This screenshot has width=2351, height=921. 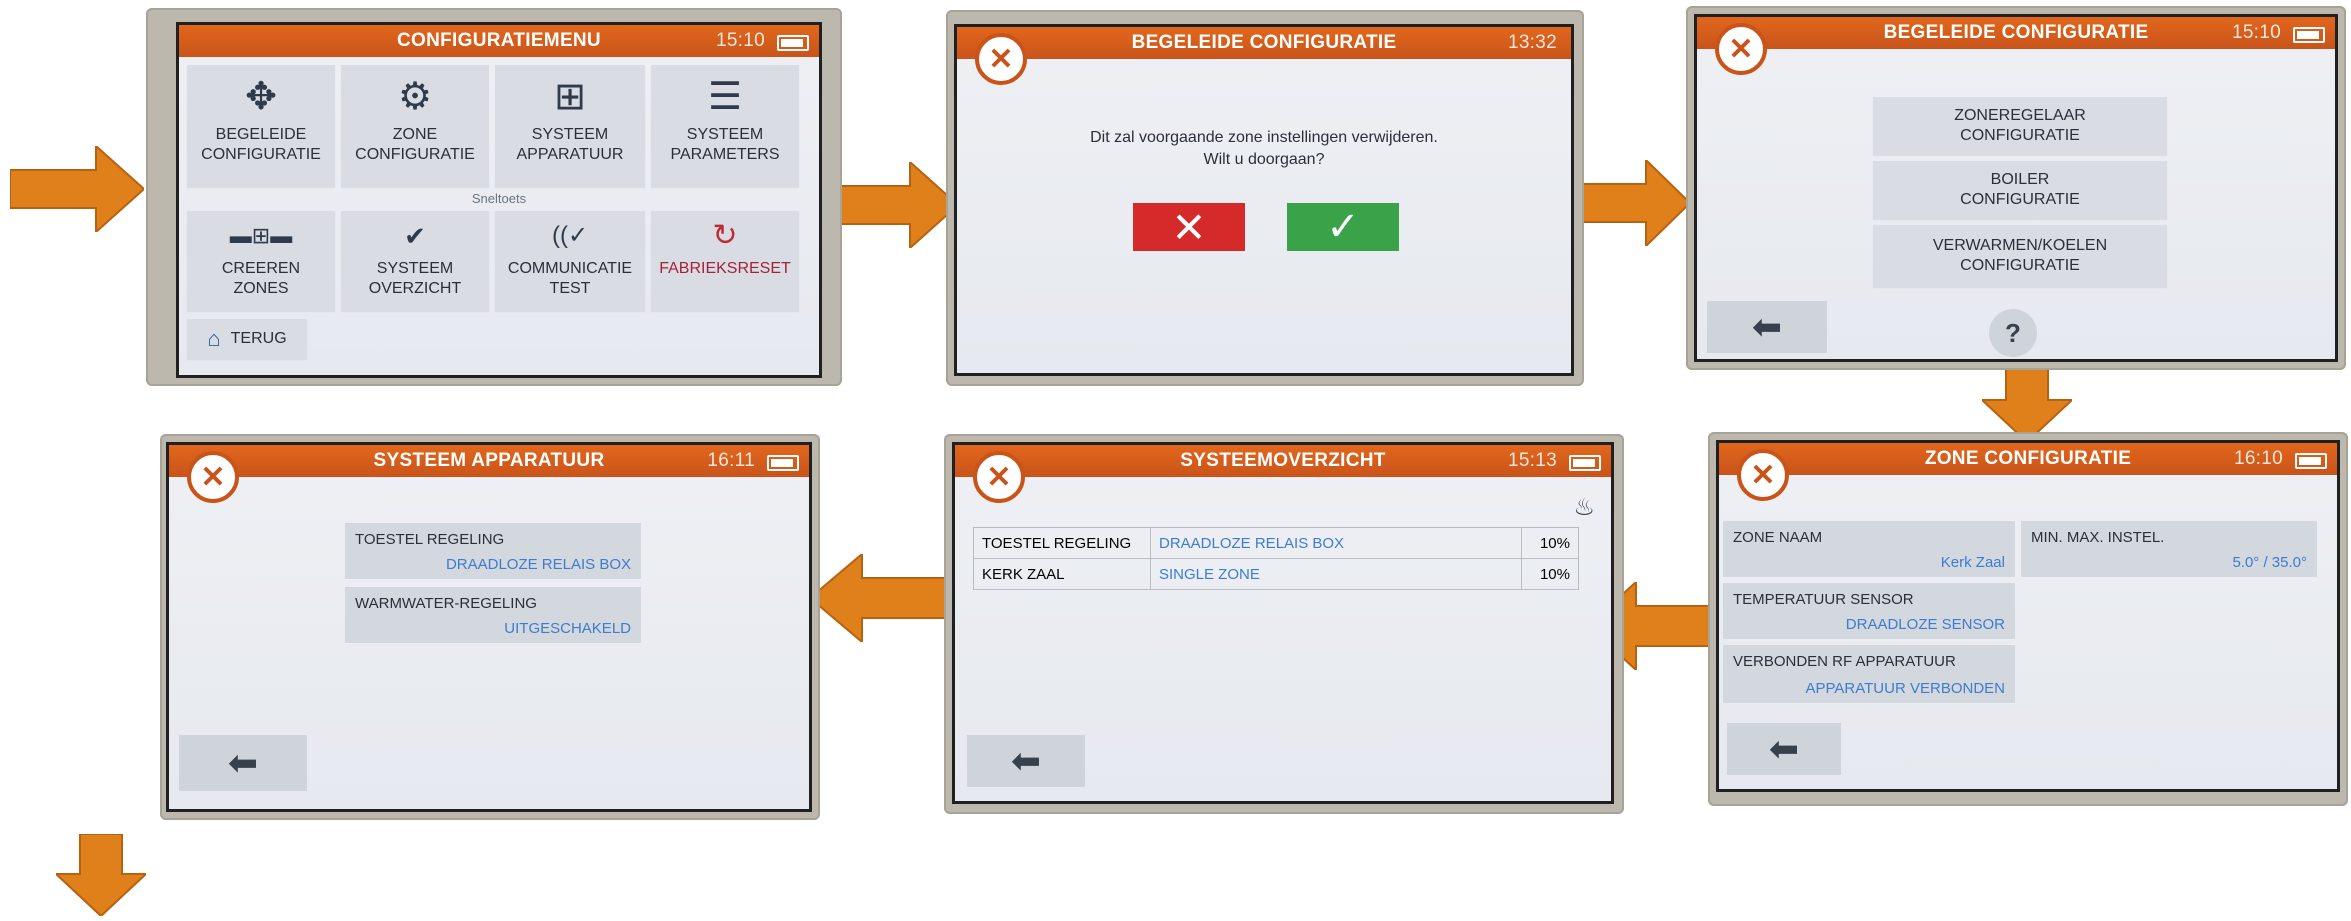 What do you see at coordinates (725, 268) in the screenshot?
I see `tile-label: FABRIEKSRESET` at bounding box center [725, 268].